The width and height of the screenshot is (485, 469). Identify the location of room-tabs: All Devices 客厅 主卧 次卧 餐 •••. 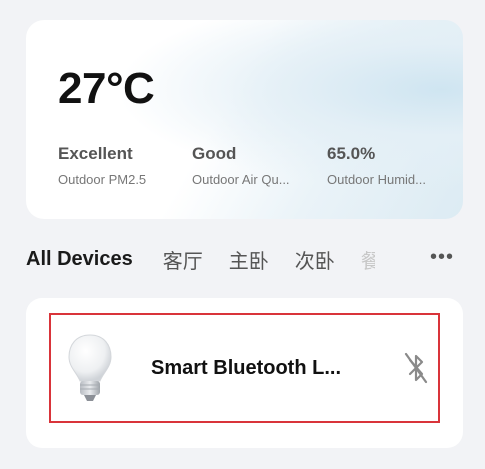
(244, 259).